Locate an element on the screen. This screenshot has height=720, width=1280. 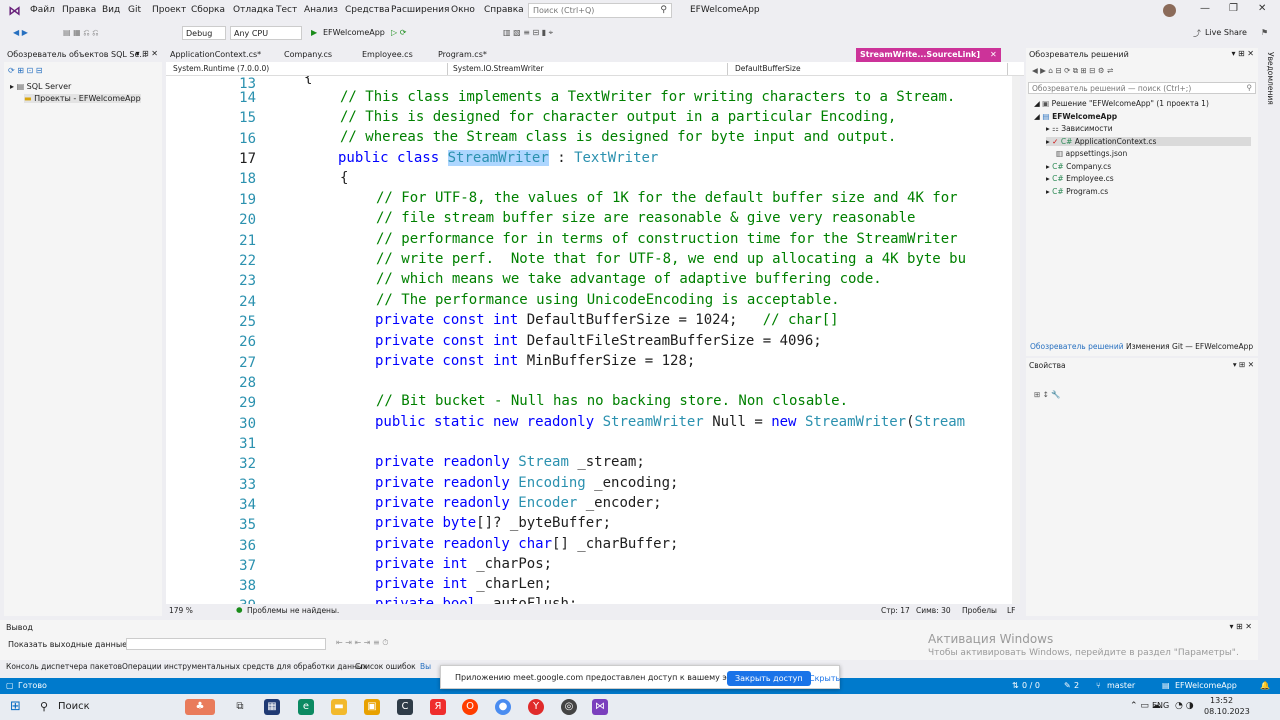
edge-icon: e is located at coordinates (306, 707).